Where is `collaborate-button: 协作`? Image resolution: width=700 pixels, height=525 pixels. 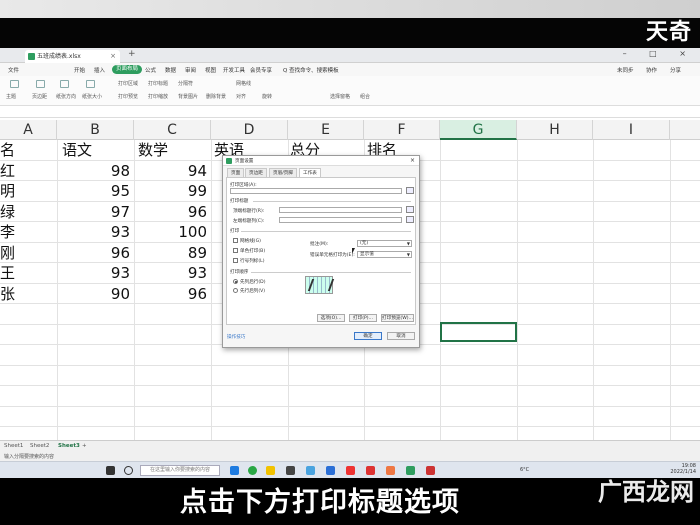 collaborate-button: 协作 is located at coordinates (651, 70).